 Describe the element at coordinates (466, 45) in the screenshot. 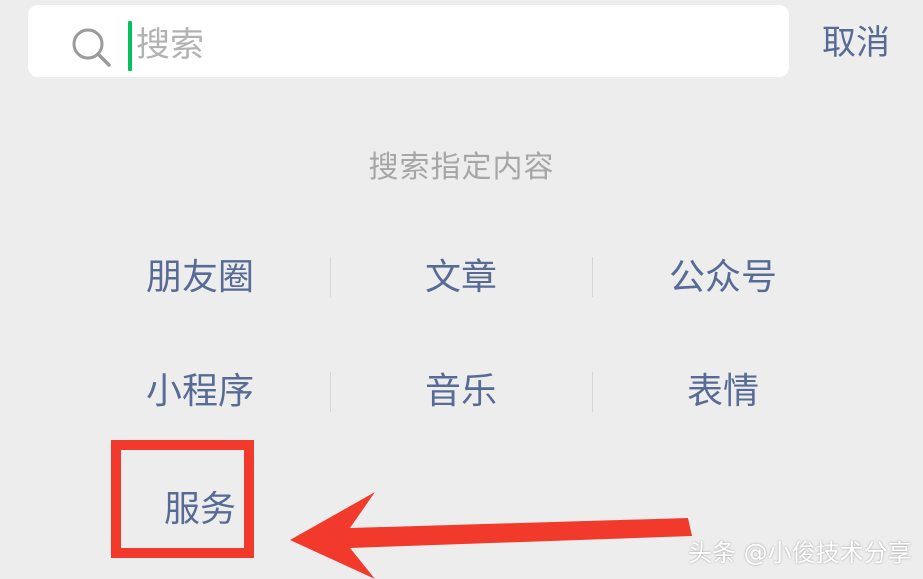

I see `search-input` at that location.